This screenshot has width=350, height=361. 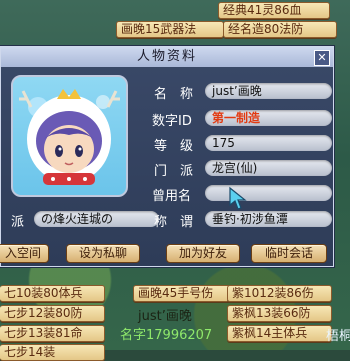 I want to click on name-label: 名 称, so click(x=174, y=94).